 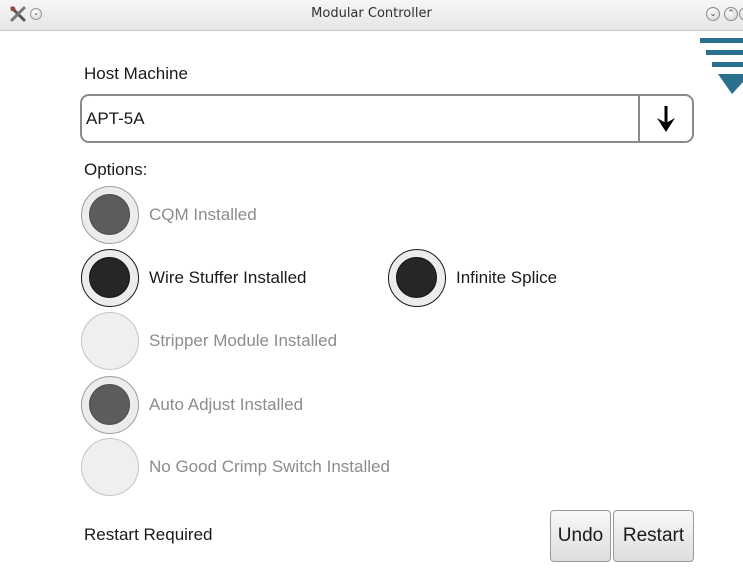 What do you see at coordinates (110, 405) in the screenshot?
I see `auto-adjust-installed-radio` at bounding box center [110, 405].